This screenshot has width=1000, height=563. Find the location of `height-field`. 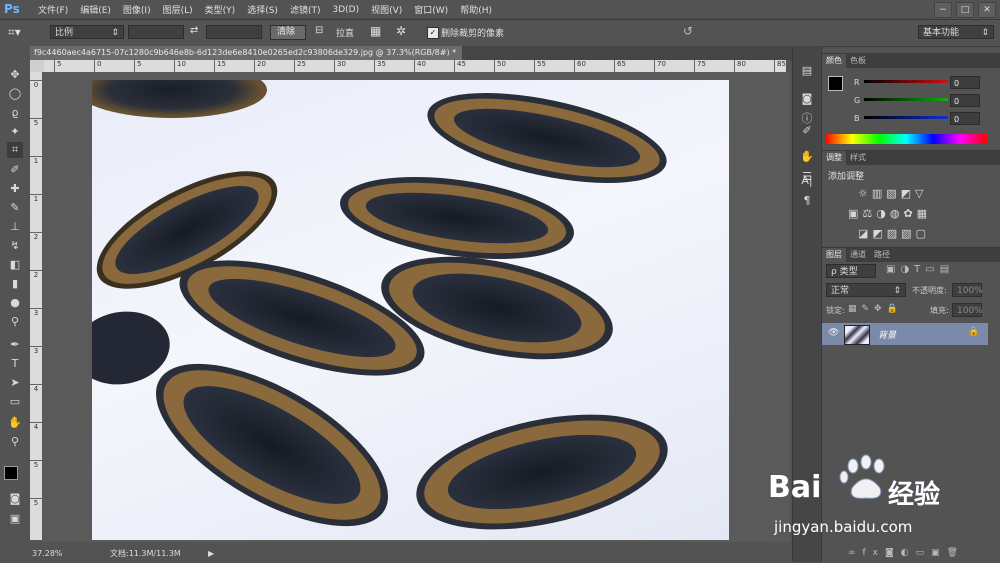

height-field is located at coordinates (234, 32).